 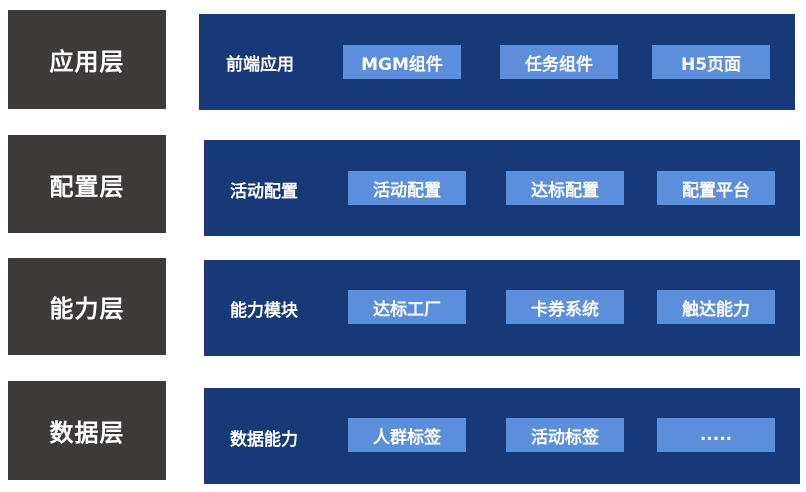 What do you see at coordinates (407, 188) in the screenshot?
I see `component-chip: 活动配置` at bounding box center [407, 188].